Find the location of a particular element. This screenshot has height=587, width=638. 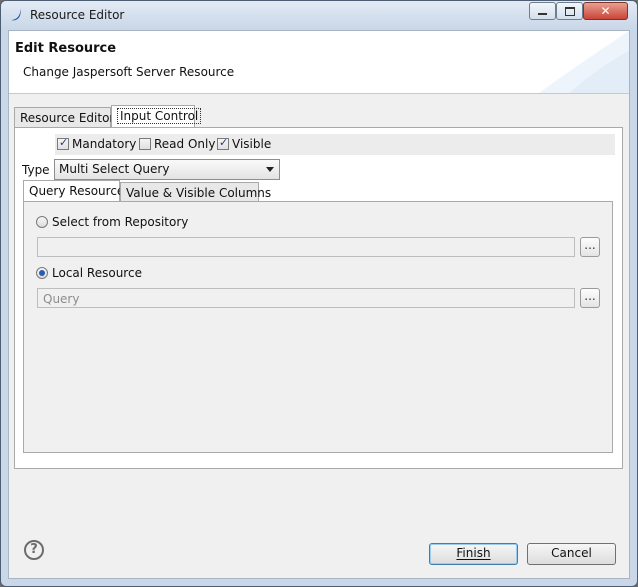

checkbox-box is located at coordinates (145, 144).